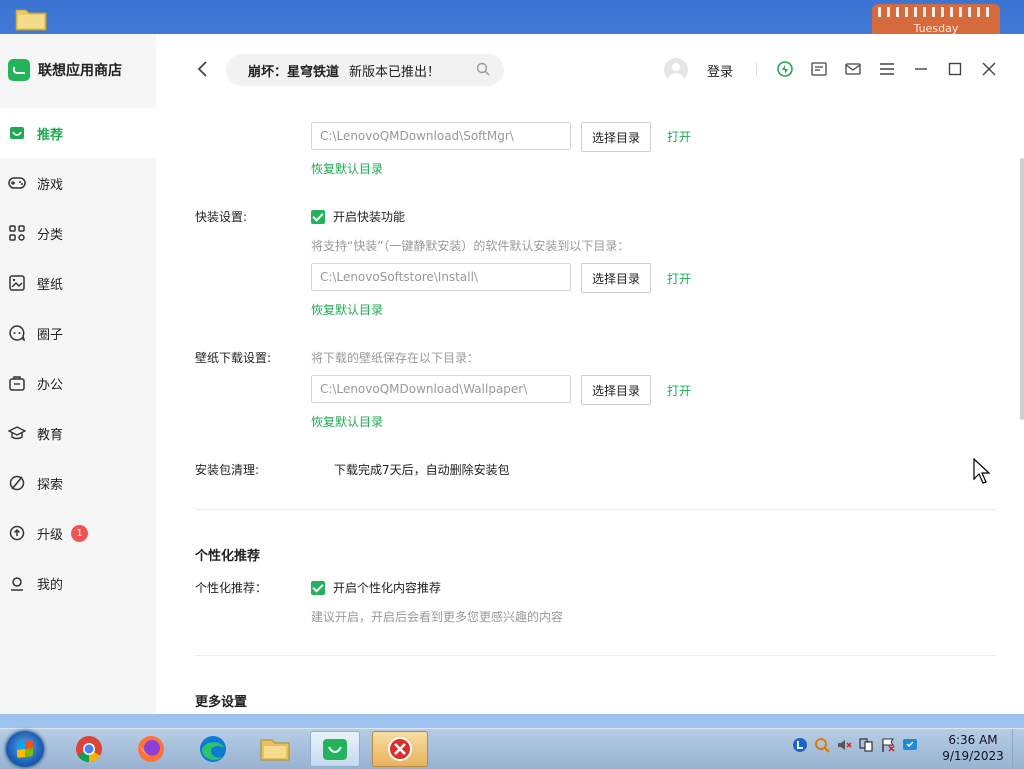  What do you see at coordinates (422, 469) in the screenshot?
I see `cleanup-value: 下载完成7天后，自动删除安装包` at bounding box center [422, 469].